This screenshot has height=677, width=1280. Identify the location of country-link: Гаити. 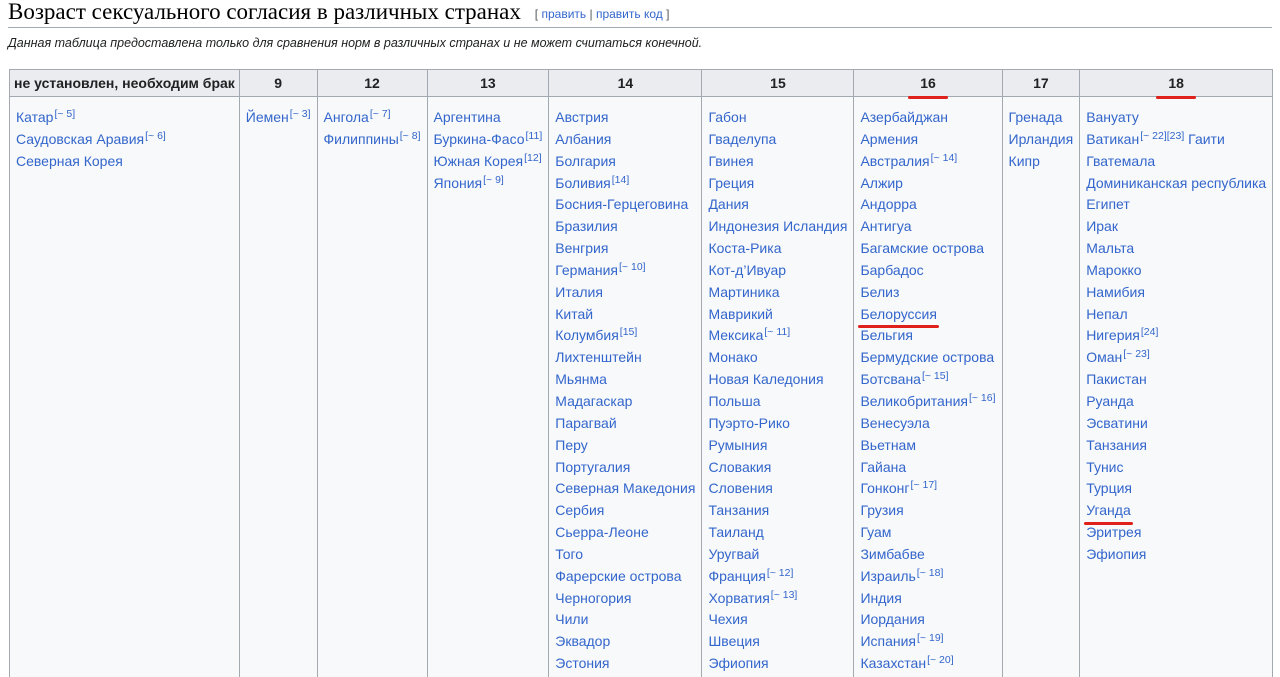
(1204, 139).